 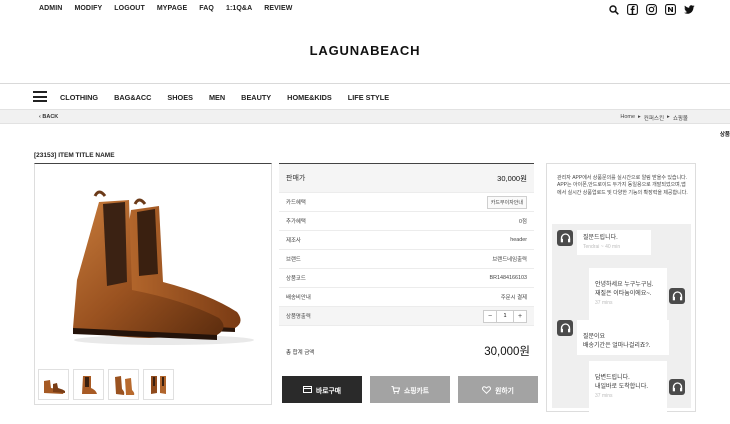 What do you see at coordinates (298, 317) in the screenshot?
I see `option-name: 상품명출력` at bounding box center [298, 317].